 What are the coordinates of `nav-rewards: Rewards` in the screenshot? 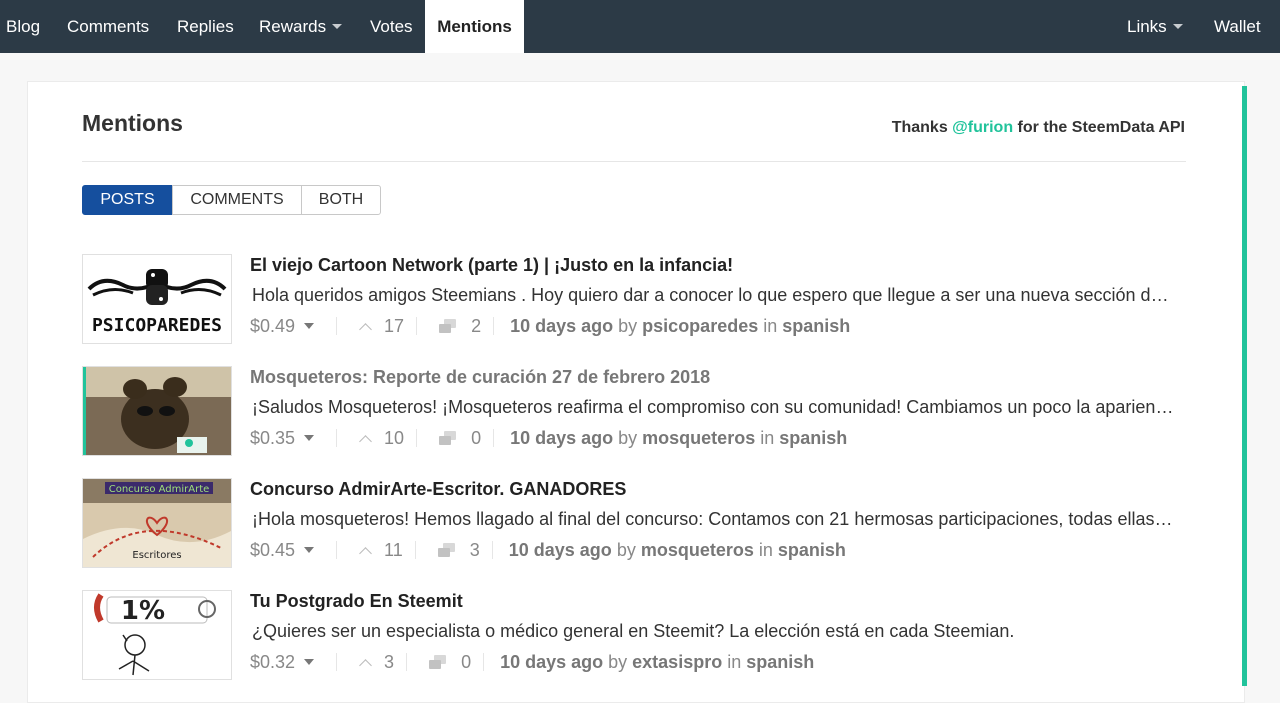 It's located at (301, 26).